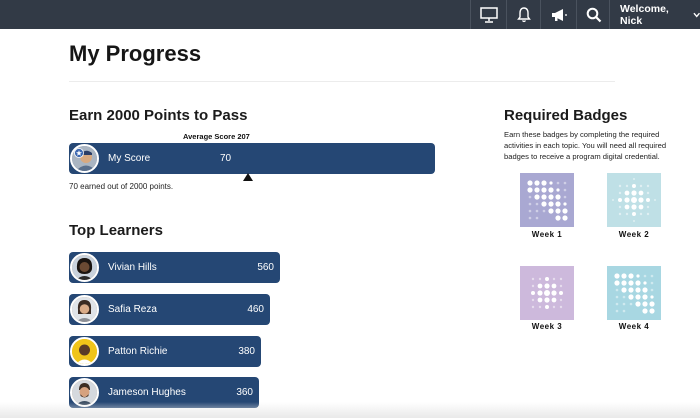  What do you see at coordinates (350, 410) in the screenshot?
I see `bottom-edge-shadow` at bounding box center [350, 410].